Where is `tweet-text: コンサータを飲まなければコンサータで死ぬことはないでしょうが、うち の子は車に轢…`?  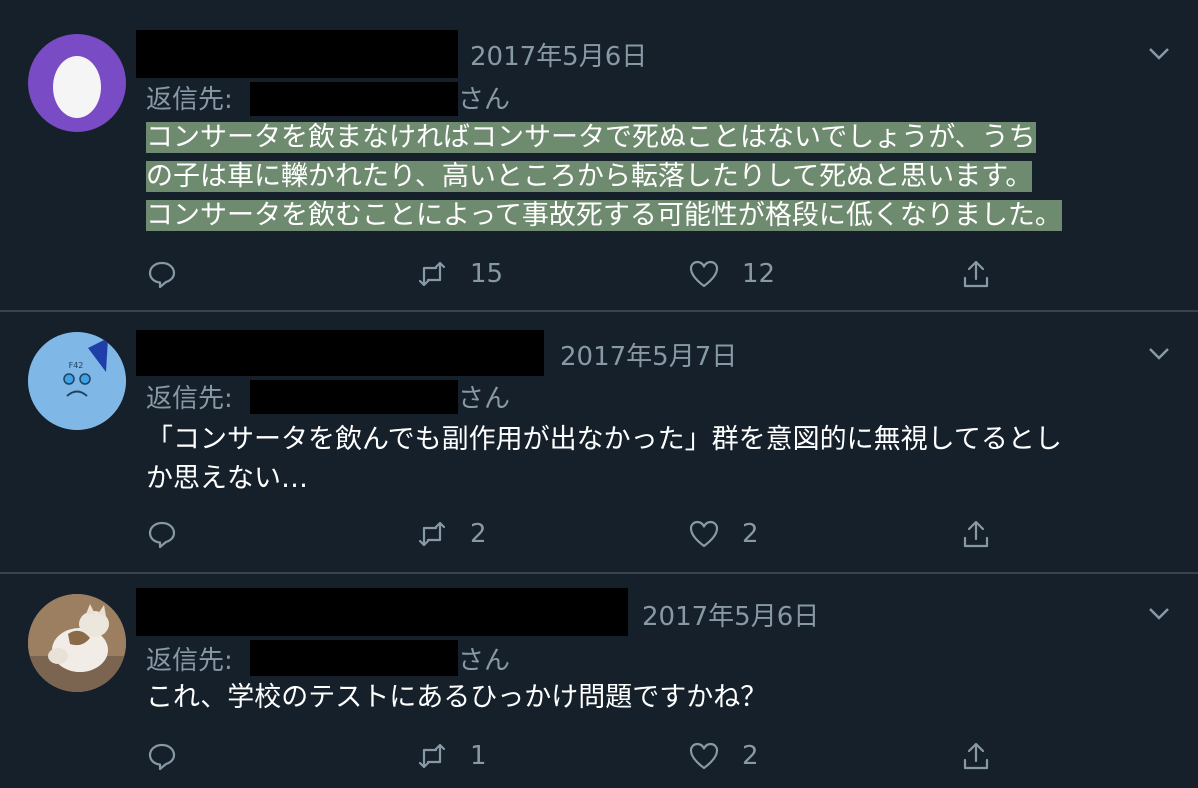 tweet-text: コンサータを飲まなければコンサータで死ぬことはないでしょうが、うち の子は車に轢… is located at coordinates (661, 176).